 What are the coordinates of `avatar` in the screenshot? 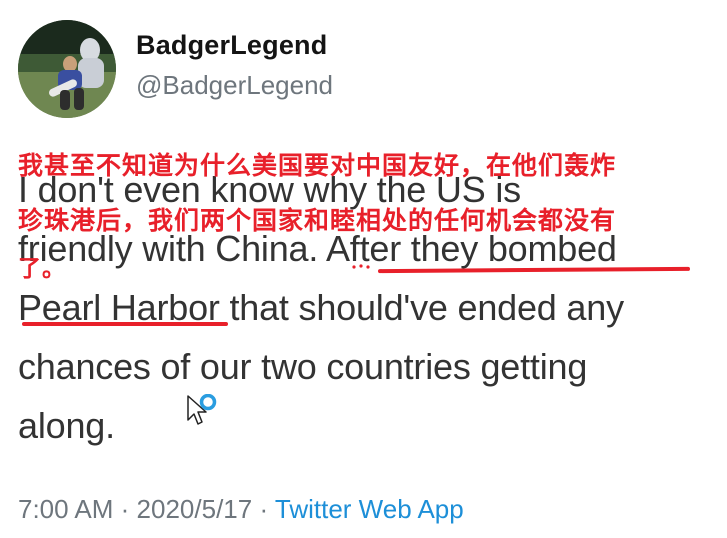 It's located at (67, 69).